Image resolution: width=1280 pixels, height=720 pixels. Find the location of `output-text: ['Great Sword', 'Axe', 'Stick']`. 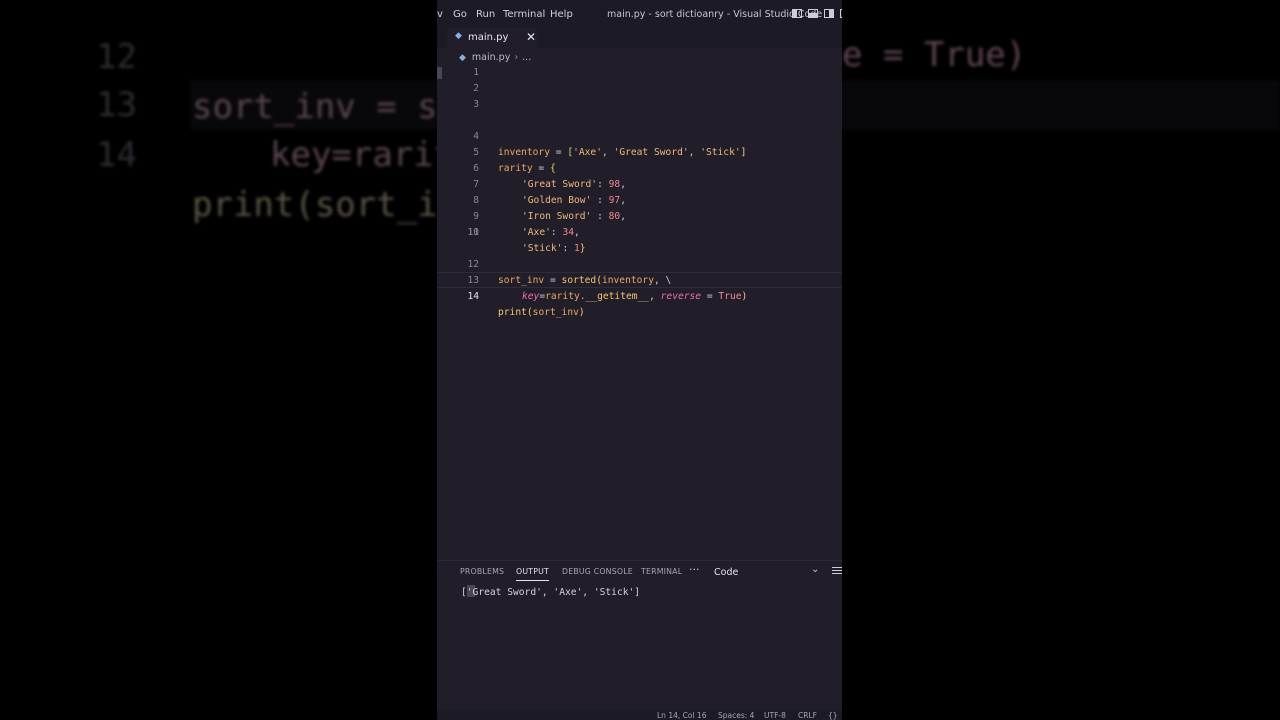

output-text: ['Great Sword', 'Axe', 'Stick'] is located at coordinates (550, 591).